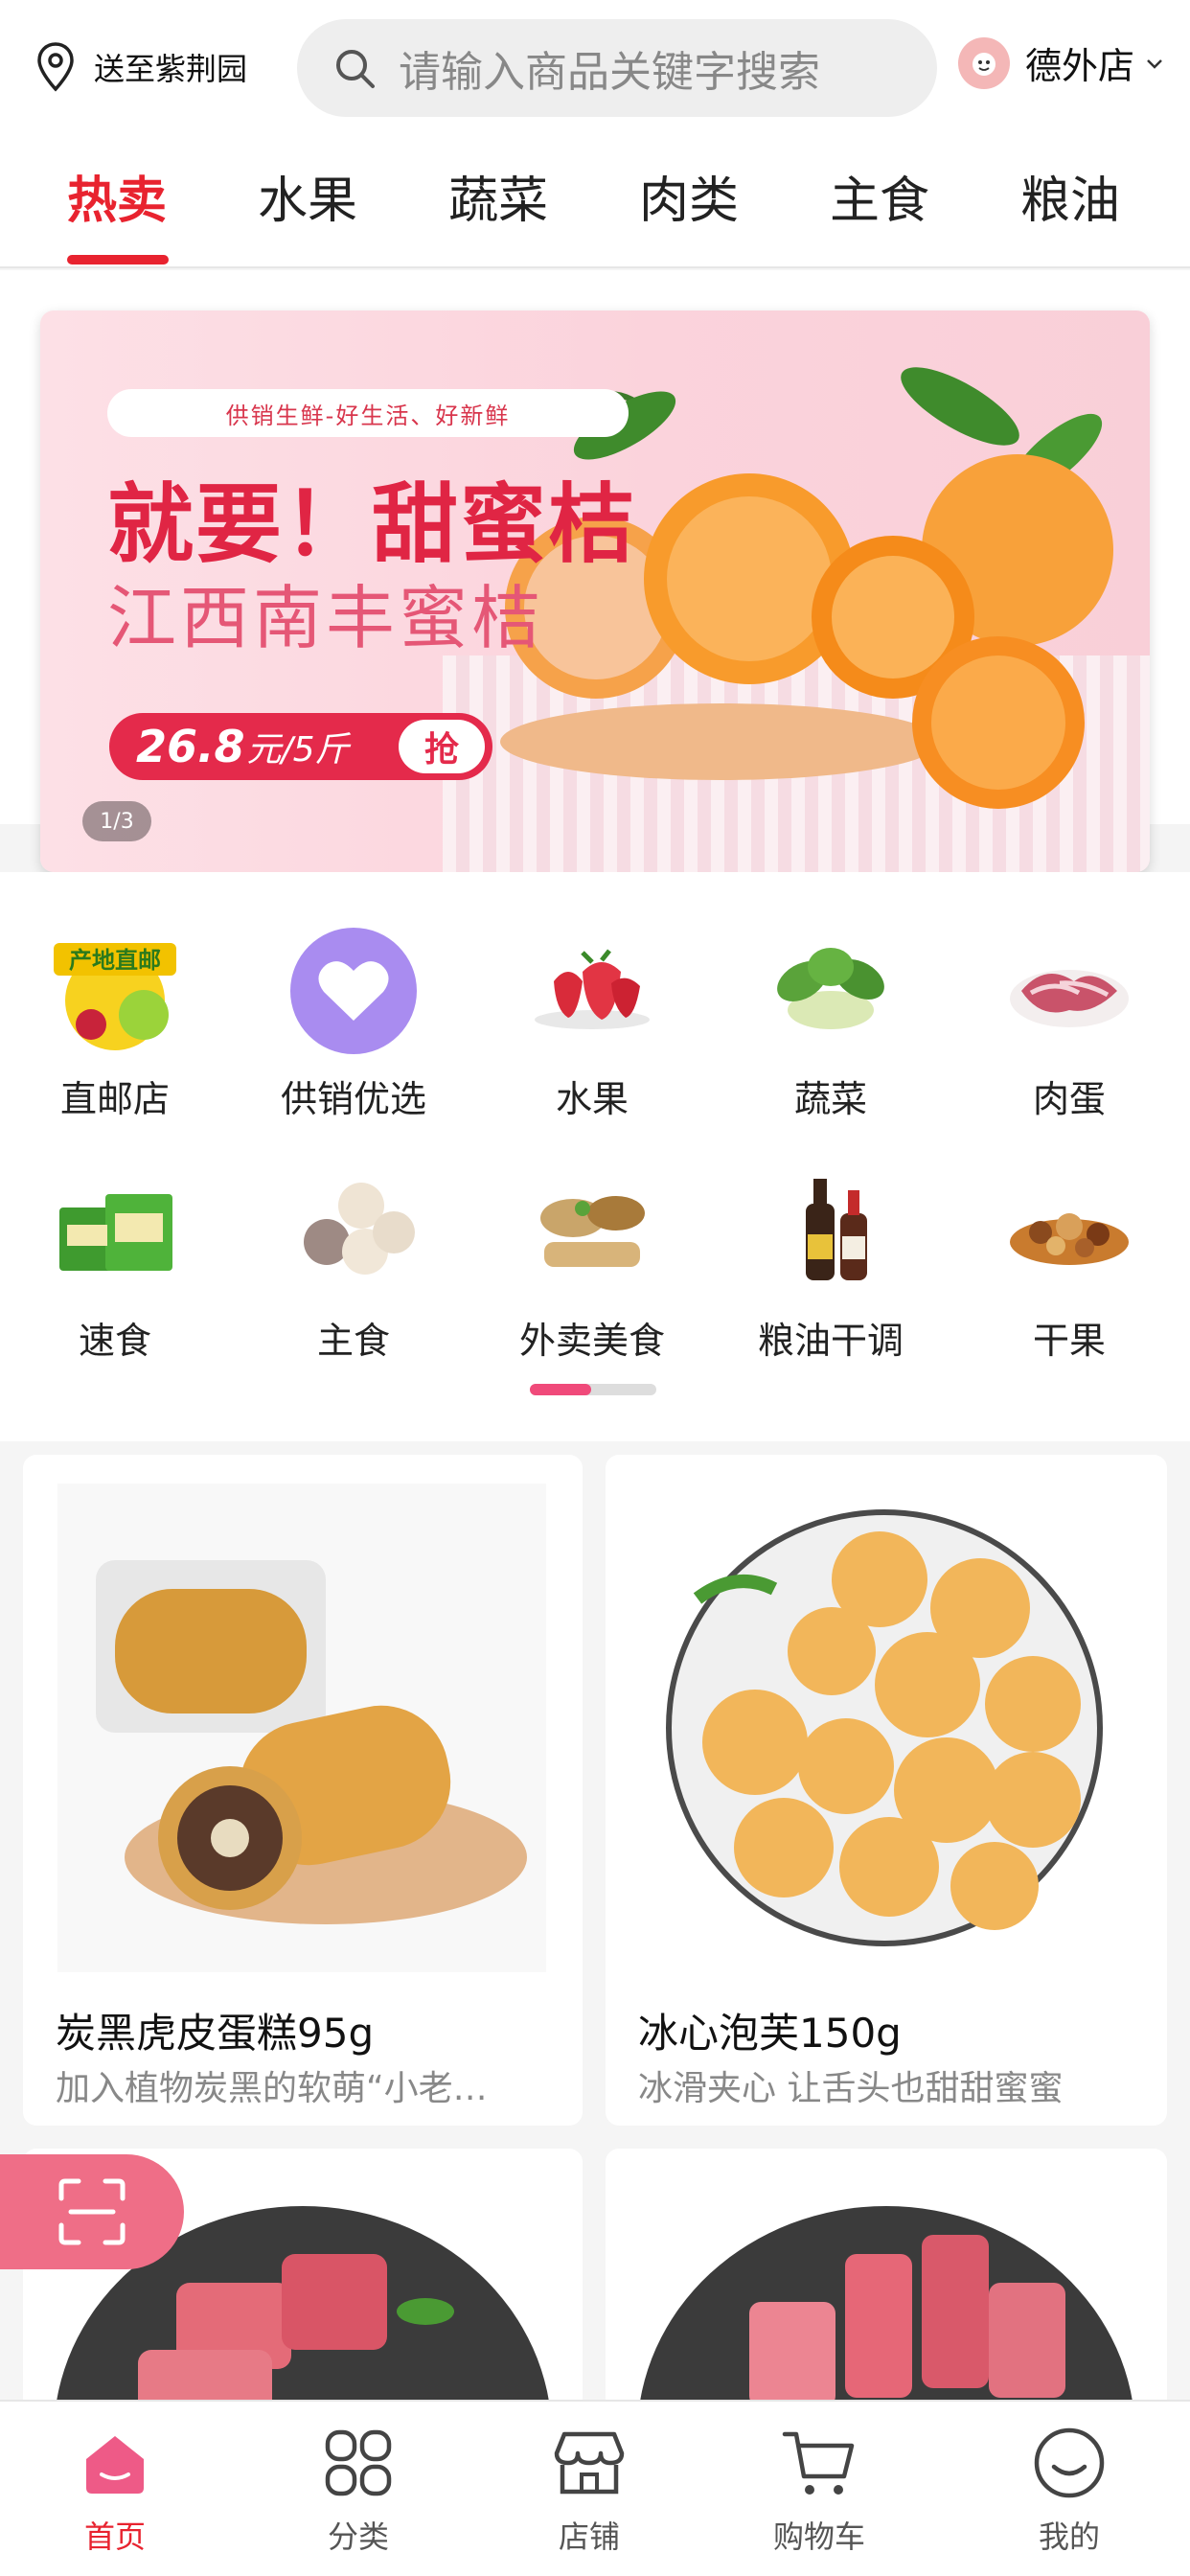  I want to click on grab-button: 抢, so click(442, 746).